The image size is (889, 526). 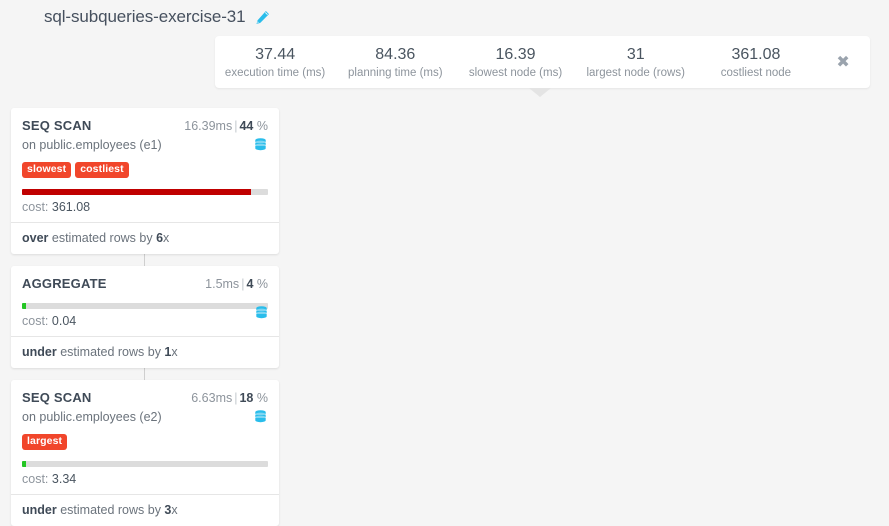 I want to click on estimate-factor: 3, so click(x=168, y=510).